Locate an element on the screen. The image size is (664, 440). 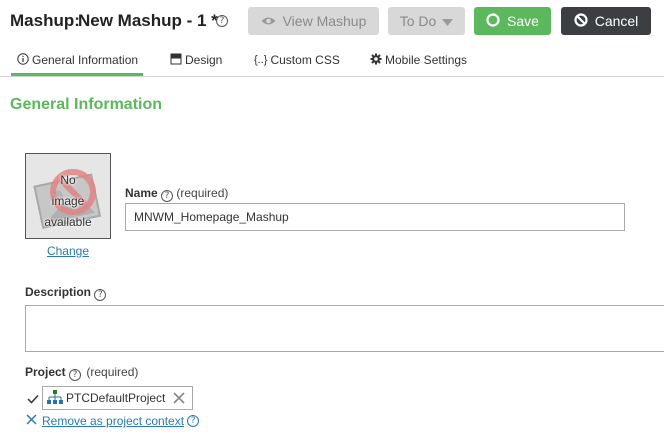
x-icon is located at coordinates (31, 421).